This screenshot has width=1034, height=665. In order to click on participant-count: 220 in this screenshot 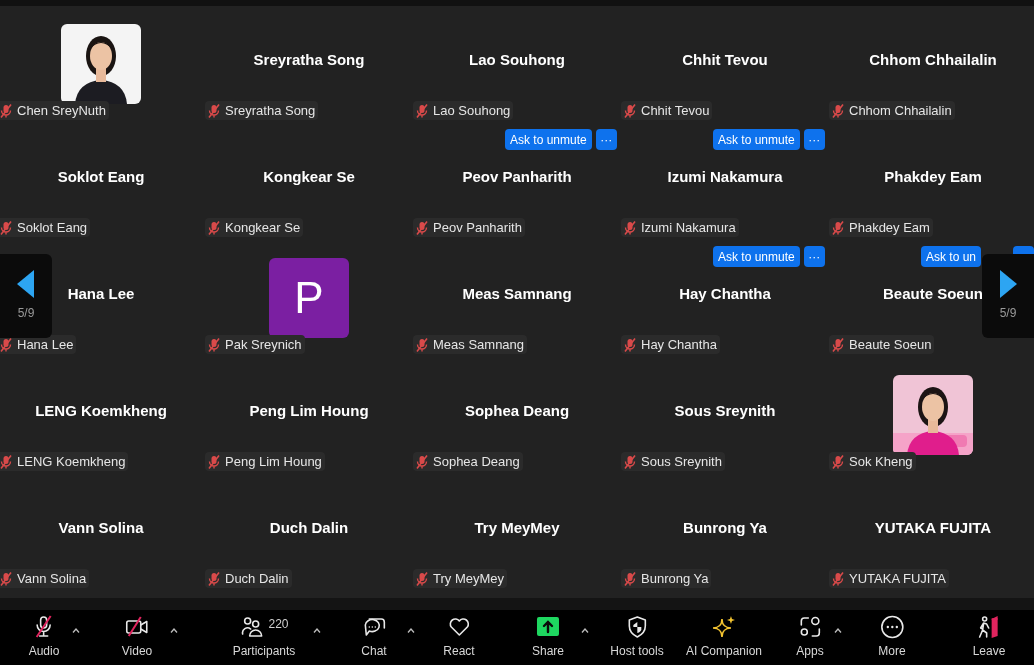, I will do `click(278, 624)`.